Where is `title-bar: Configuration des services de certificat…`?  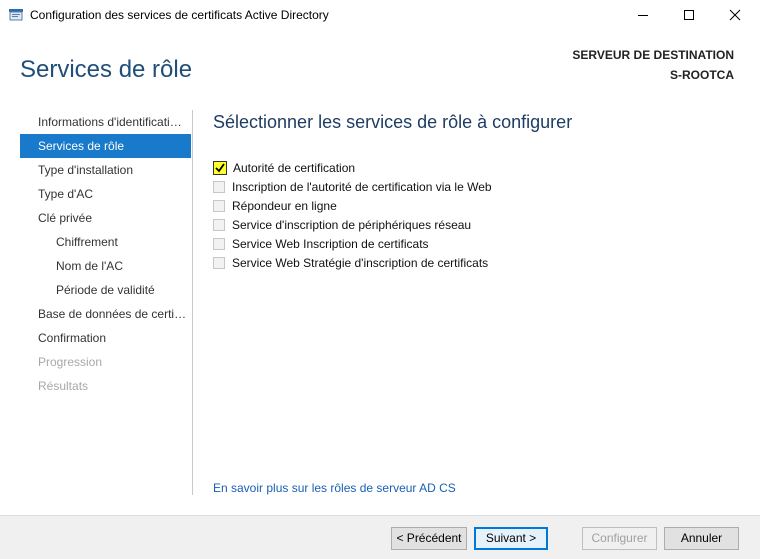 title-bar: Configuration des services de certificat… is located at coordinates (380, 15).